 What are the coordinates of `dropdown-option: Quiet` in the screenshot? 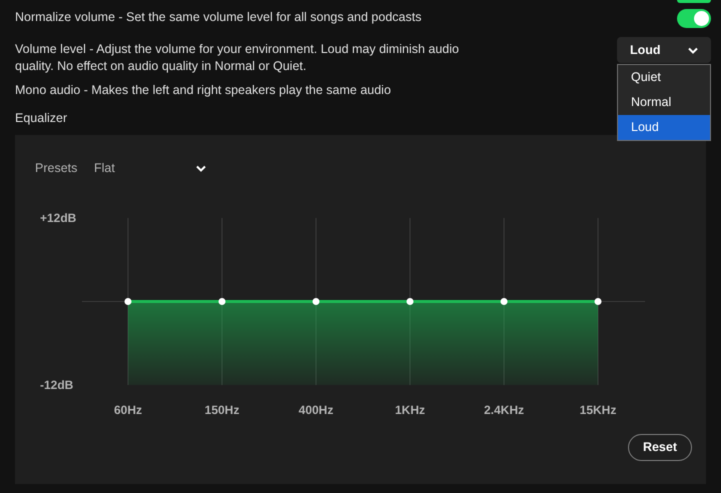 It's located at (664, 77).